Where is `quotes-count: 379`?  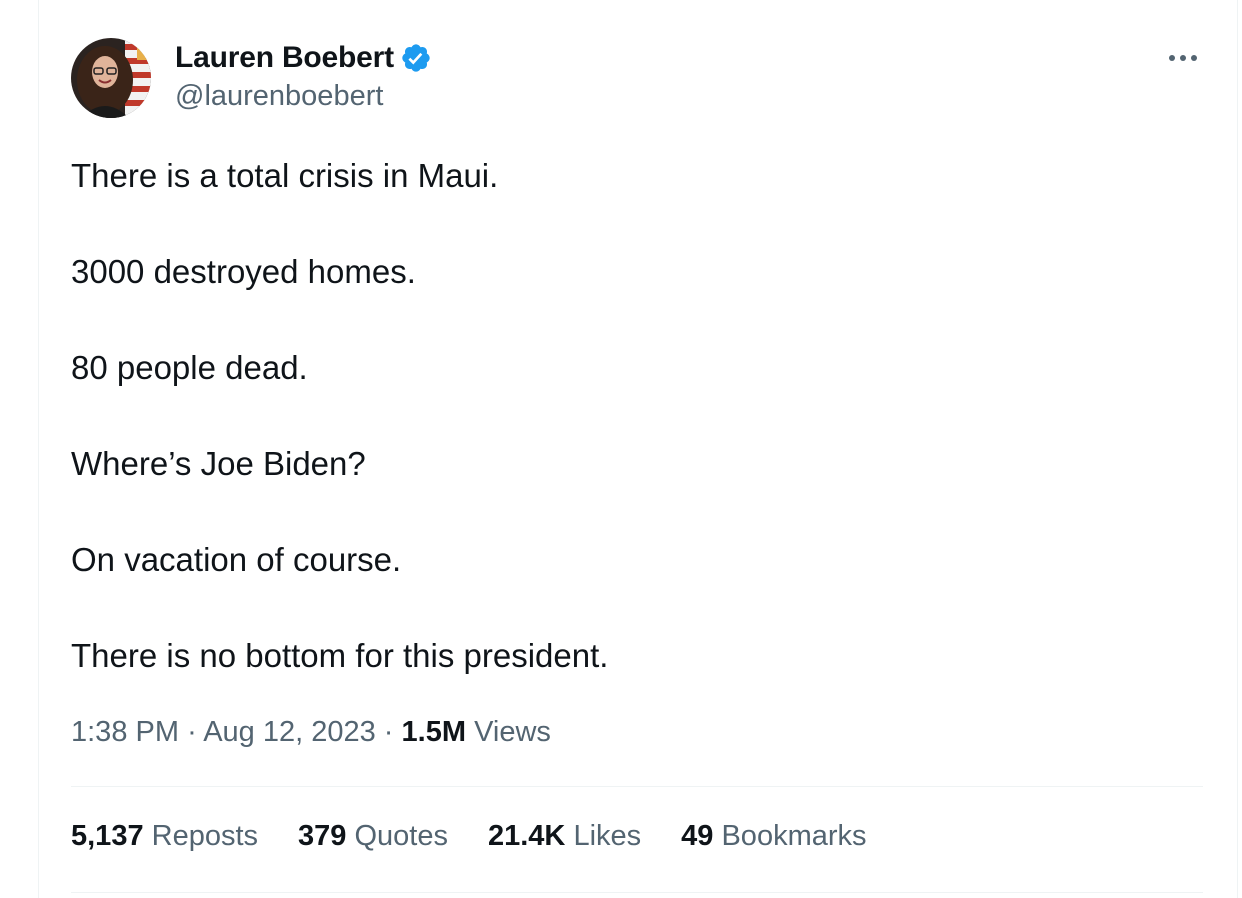 quotes-count: 379 is located at coordinates (322, 836).